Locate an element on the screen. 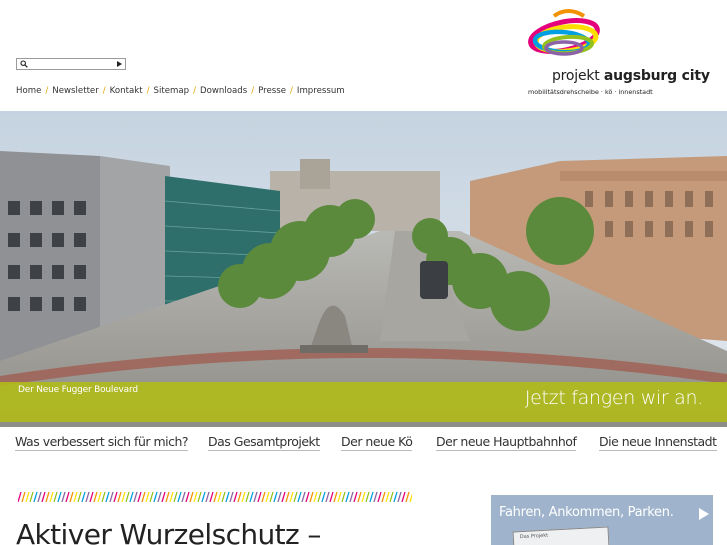 This screenshot has height=545, width=727. topnav-item-impressum: Impressum is located at coordinates (321, 91).